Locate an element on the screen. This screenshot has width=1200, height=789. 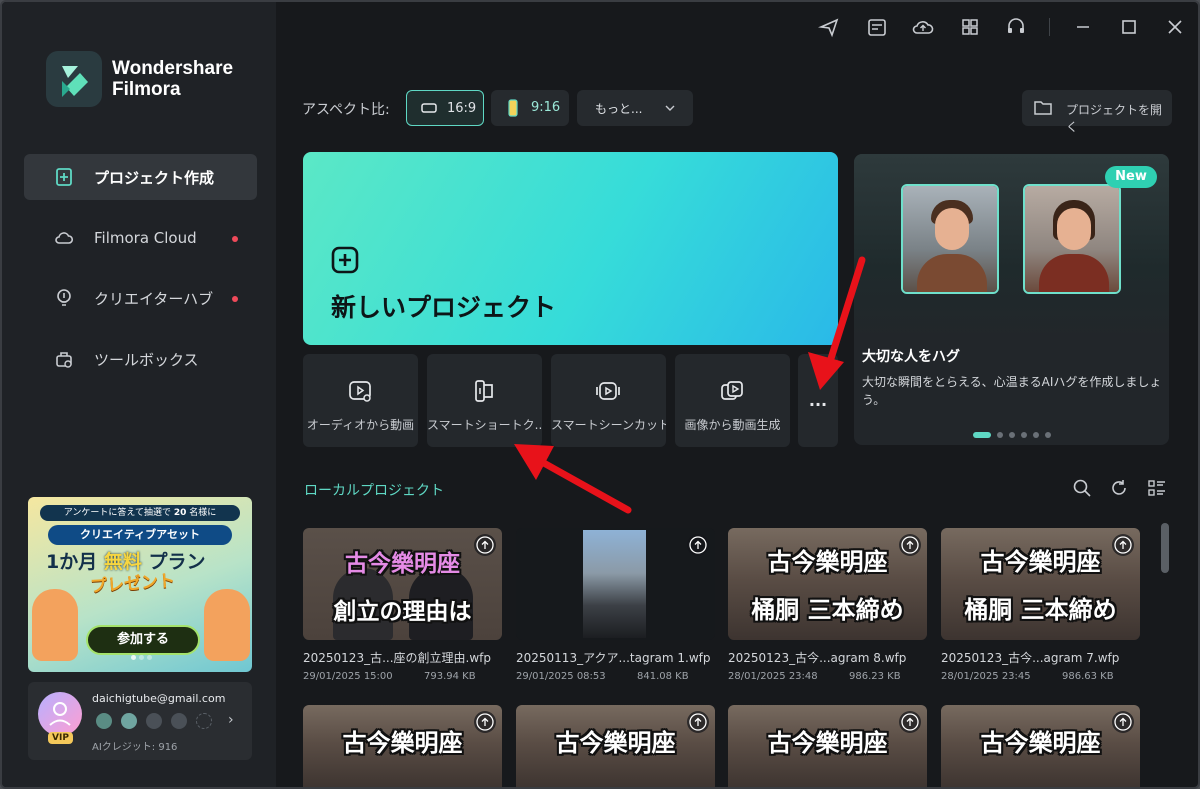
arrow-to-more-tools is located at coordinates (837, 323).